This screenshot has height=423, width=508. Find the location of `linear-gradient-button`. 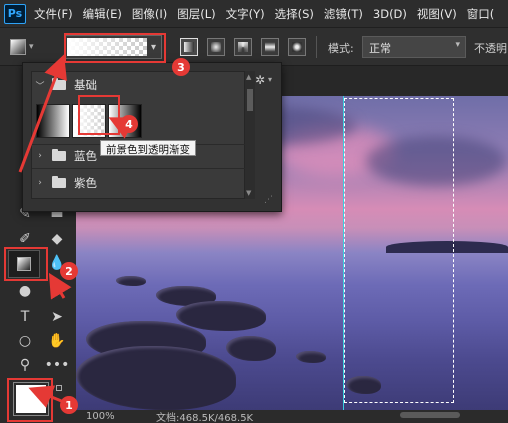

linear-gradient-button is located at coordinates (189, 47).